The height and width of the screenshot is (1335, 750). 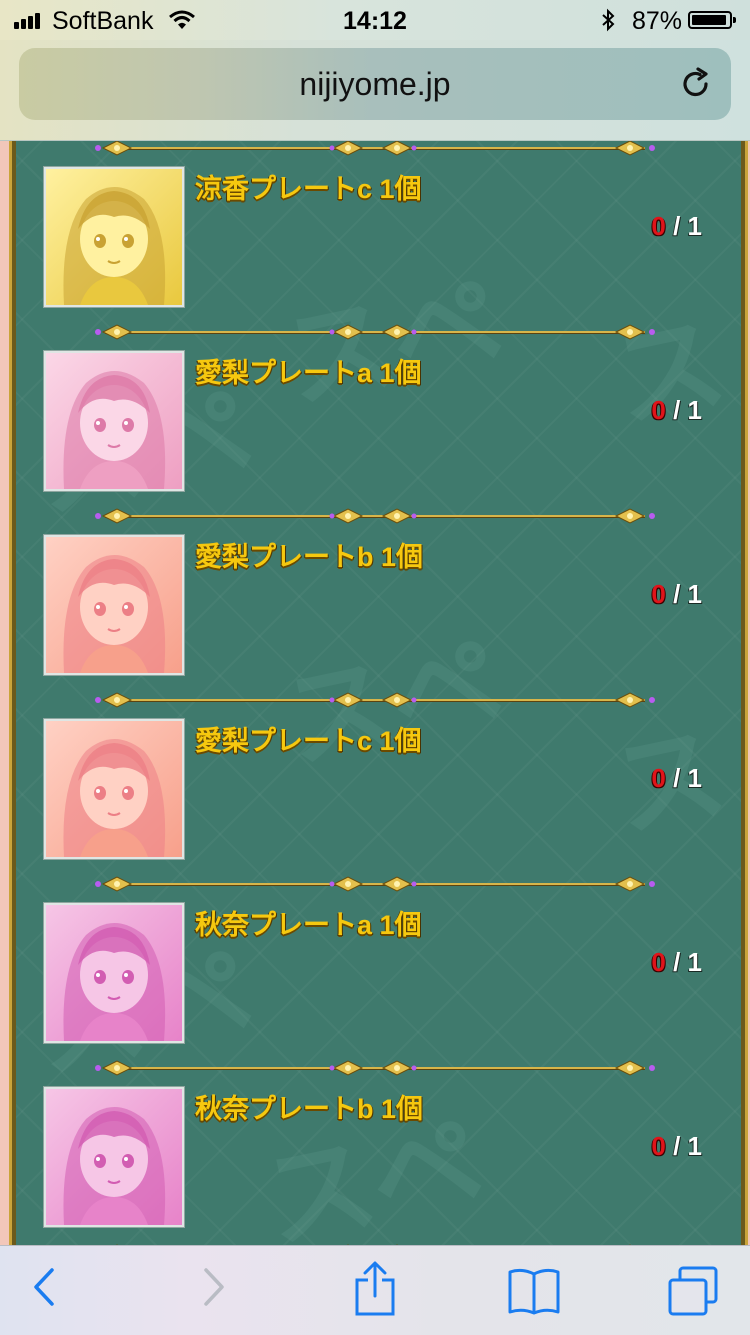 I want to click on reward-item-row: 秋奈プレートb 1個 0 / 1, so click(x=388, y=1157).